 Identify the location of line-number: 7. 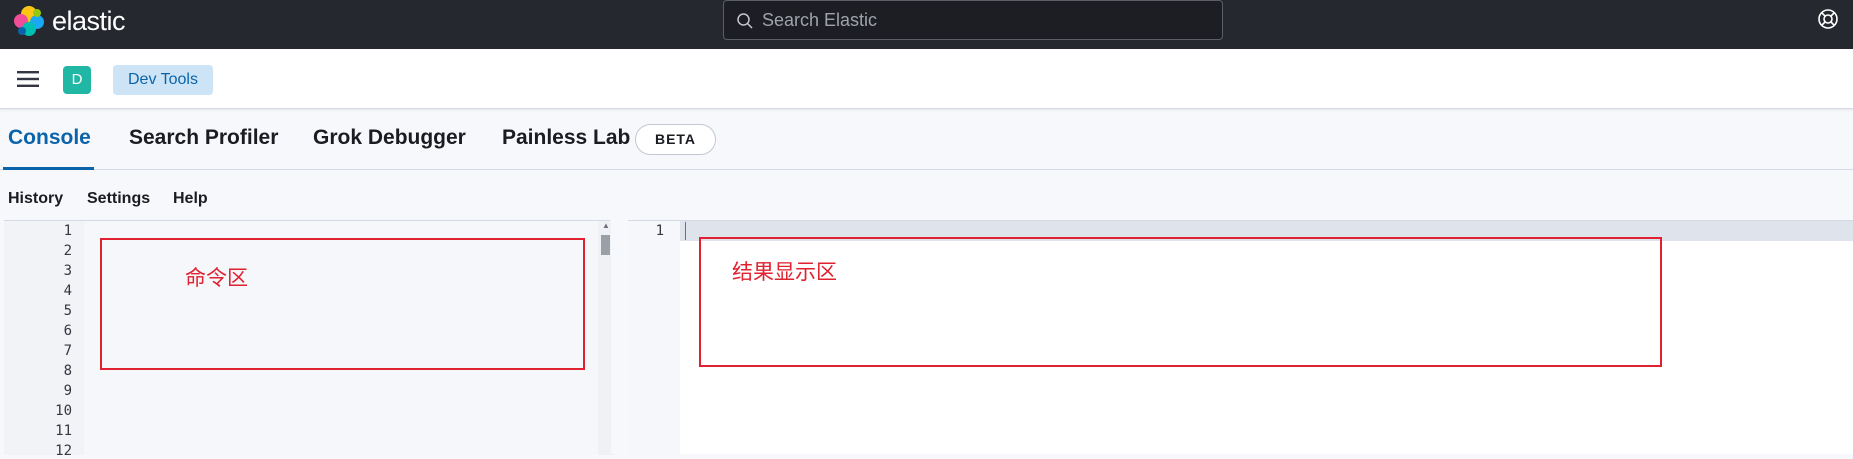
(67, 351).